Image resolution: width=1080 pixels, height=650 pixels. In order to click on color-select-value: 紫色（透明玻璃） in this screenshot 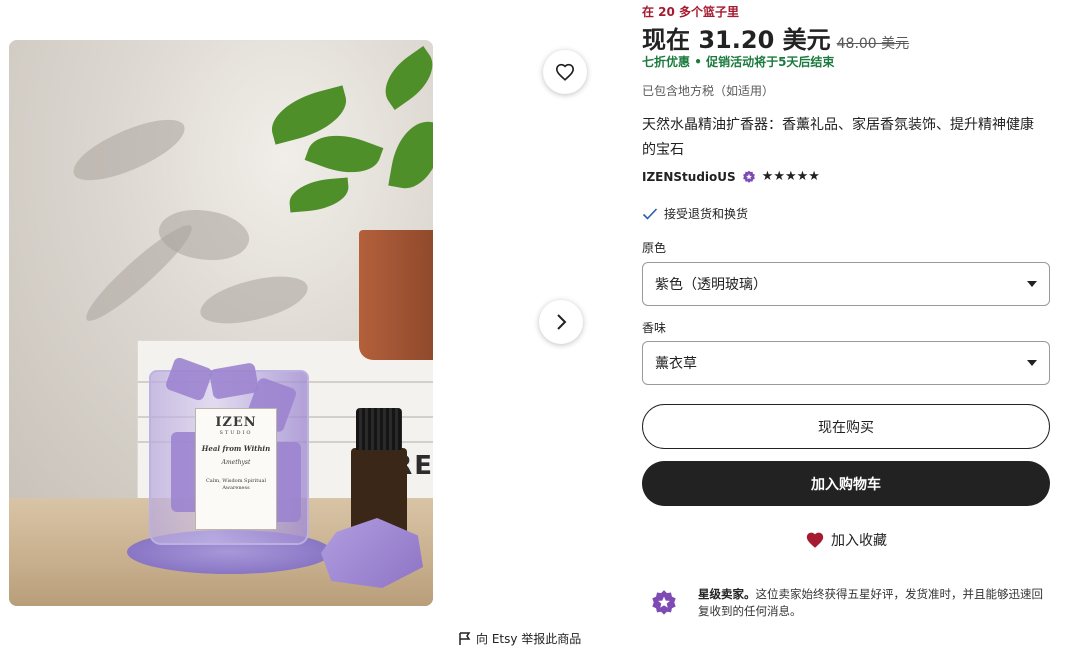, I will do `click(711, 285)`.